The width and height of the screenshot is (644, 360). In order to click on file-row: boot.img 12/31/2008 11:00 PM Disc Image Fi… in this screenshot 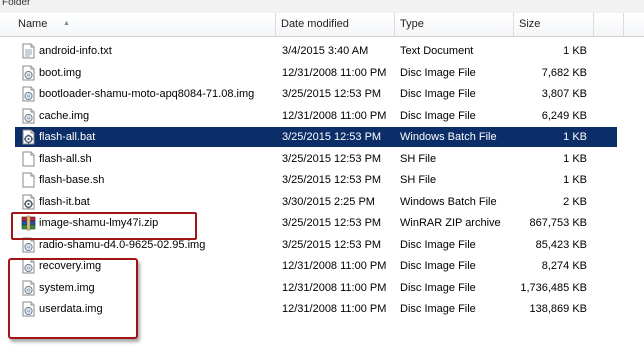, I will do `click(322, 73)`.